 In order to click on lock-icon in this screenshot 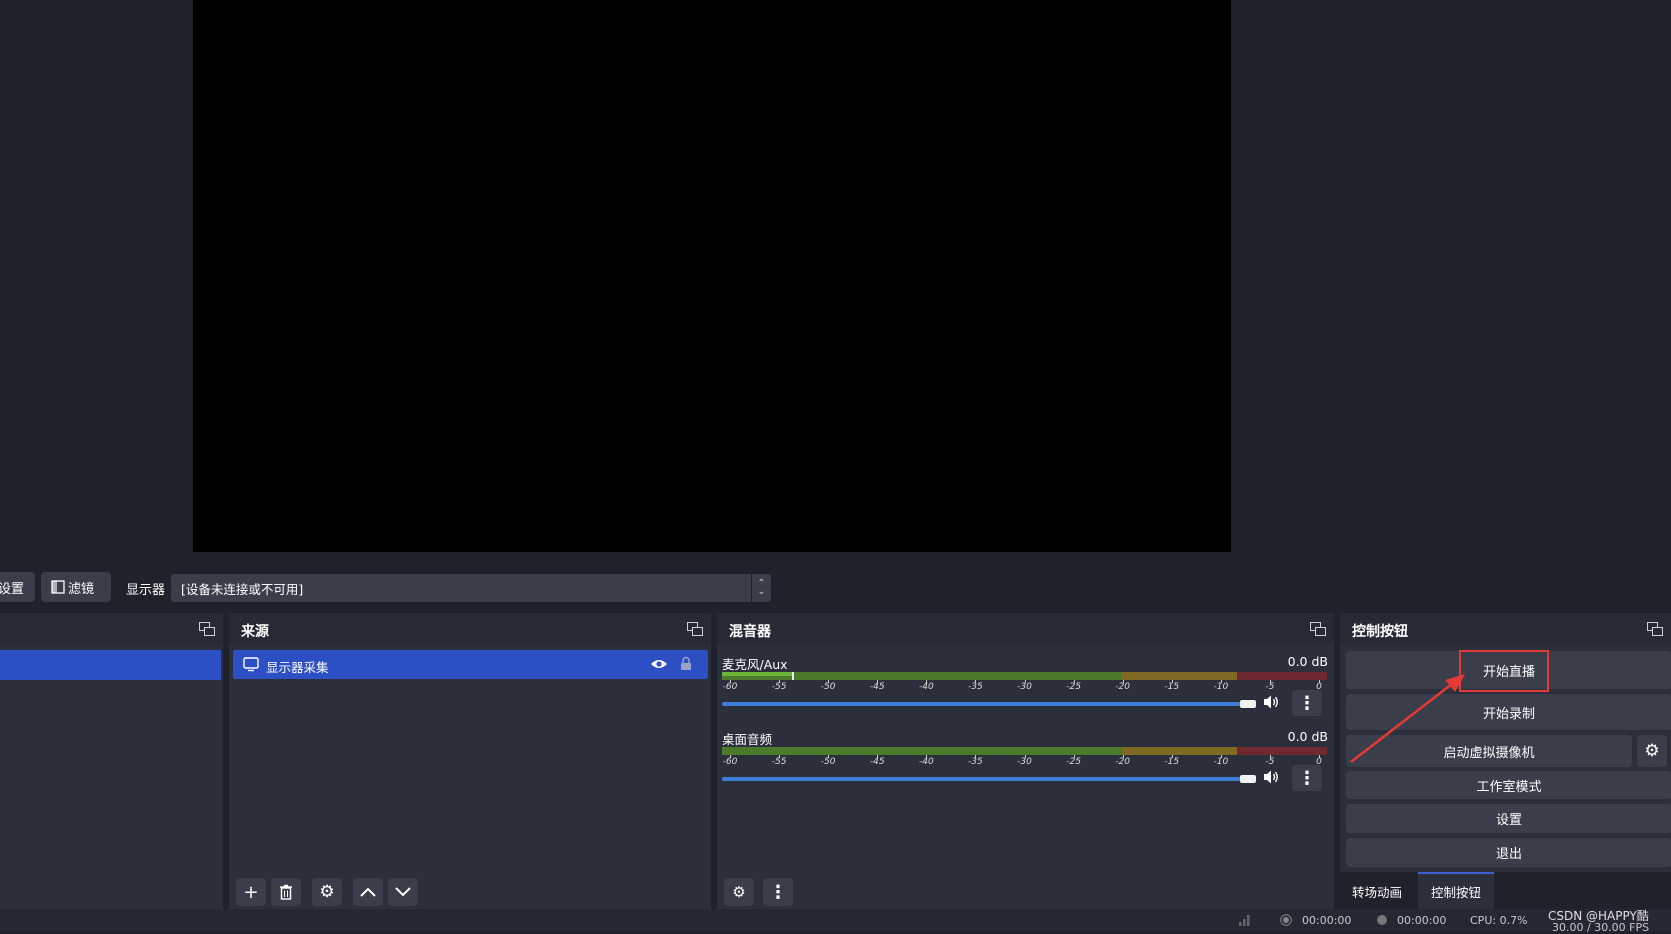, I will do `click(686, 663)`.